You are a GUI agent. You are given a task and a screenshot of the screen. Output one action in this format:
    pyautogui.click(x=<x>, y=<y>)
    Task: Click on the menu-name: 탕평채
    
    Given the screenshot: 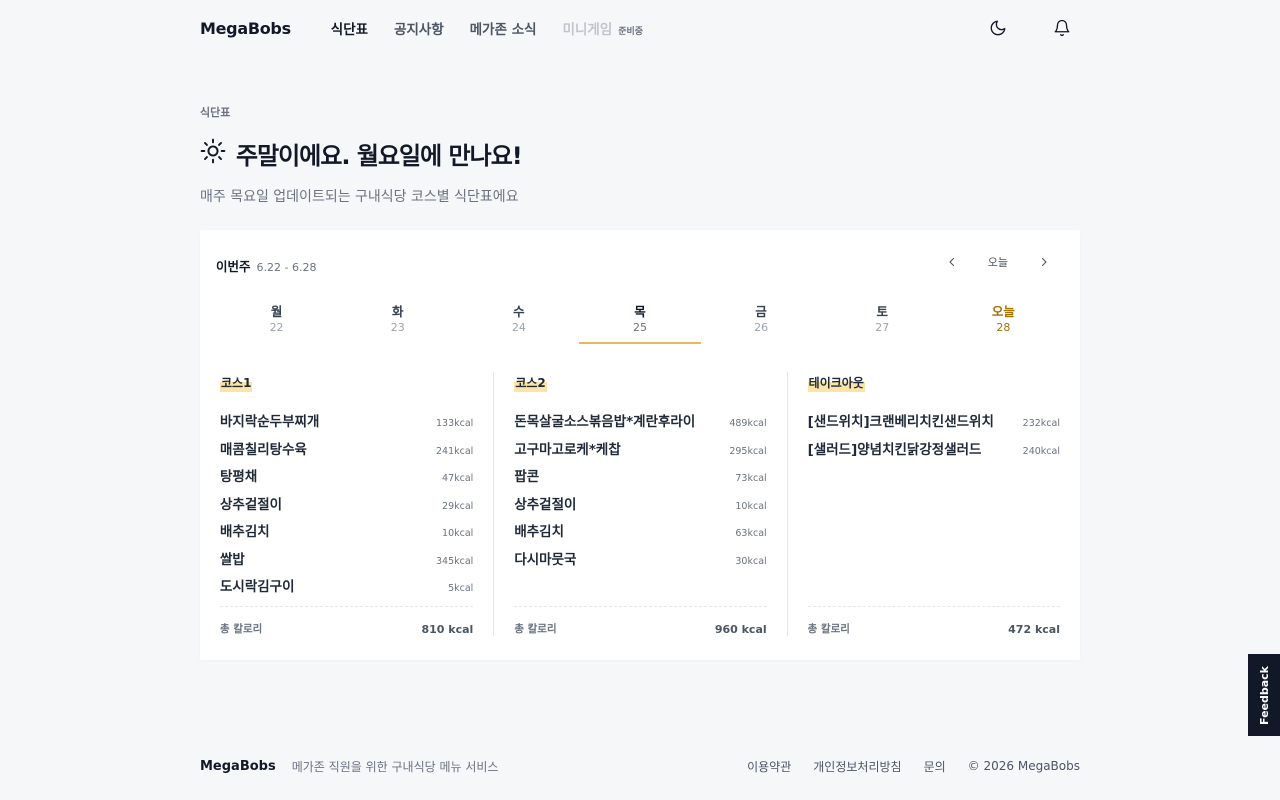 What is the action you would take?
    pyautogui.click(x=239, y=477)
    